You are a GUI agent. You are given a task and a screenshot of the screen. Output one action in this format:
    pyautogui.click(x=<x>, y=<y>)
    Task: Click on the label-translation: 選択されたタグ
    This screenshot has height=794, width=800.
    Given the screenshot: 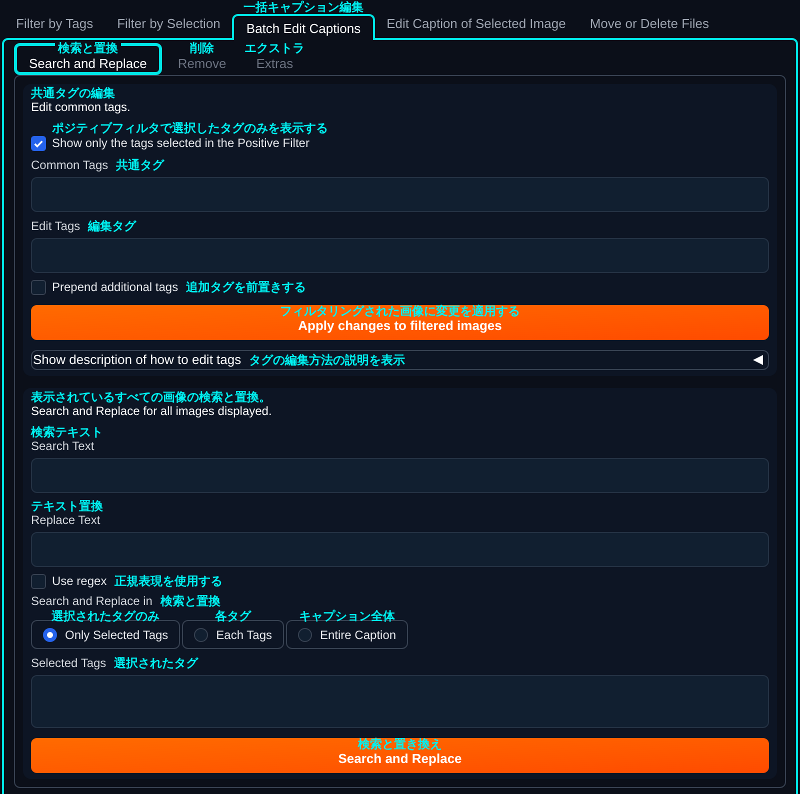 What is the action you would take?
    pyautogui.click(x=156, y=663)
    